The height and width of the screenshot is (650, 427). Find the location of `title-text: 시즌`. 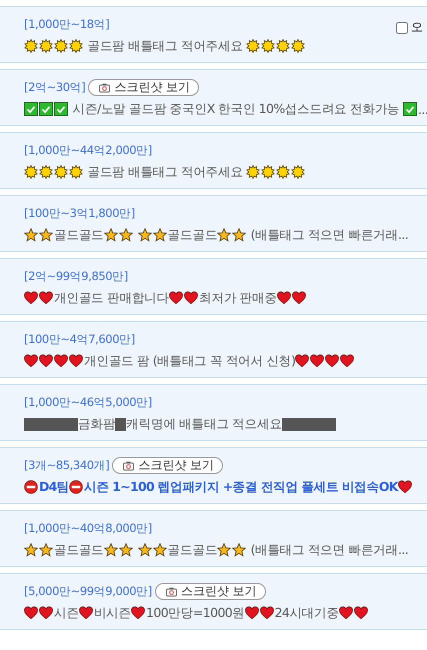

title-text: 시즌 is located at coordinates (66, 613).